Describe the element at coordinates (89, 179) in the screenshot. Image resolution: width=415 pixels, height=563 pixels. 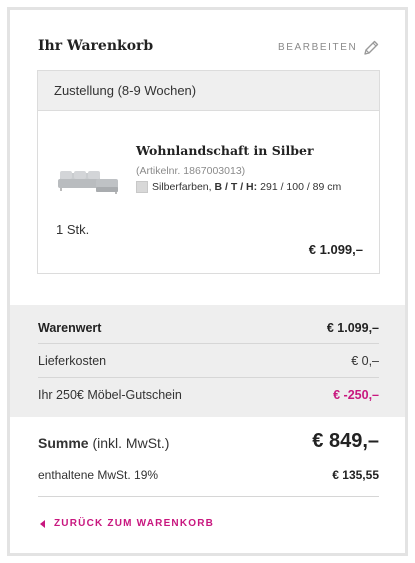
I see `product-image` at that location.